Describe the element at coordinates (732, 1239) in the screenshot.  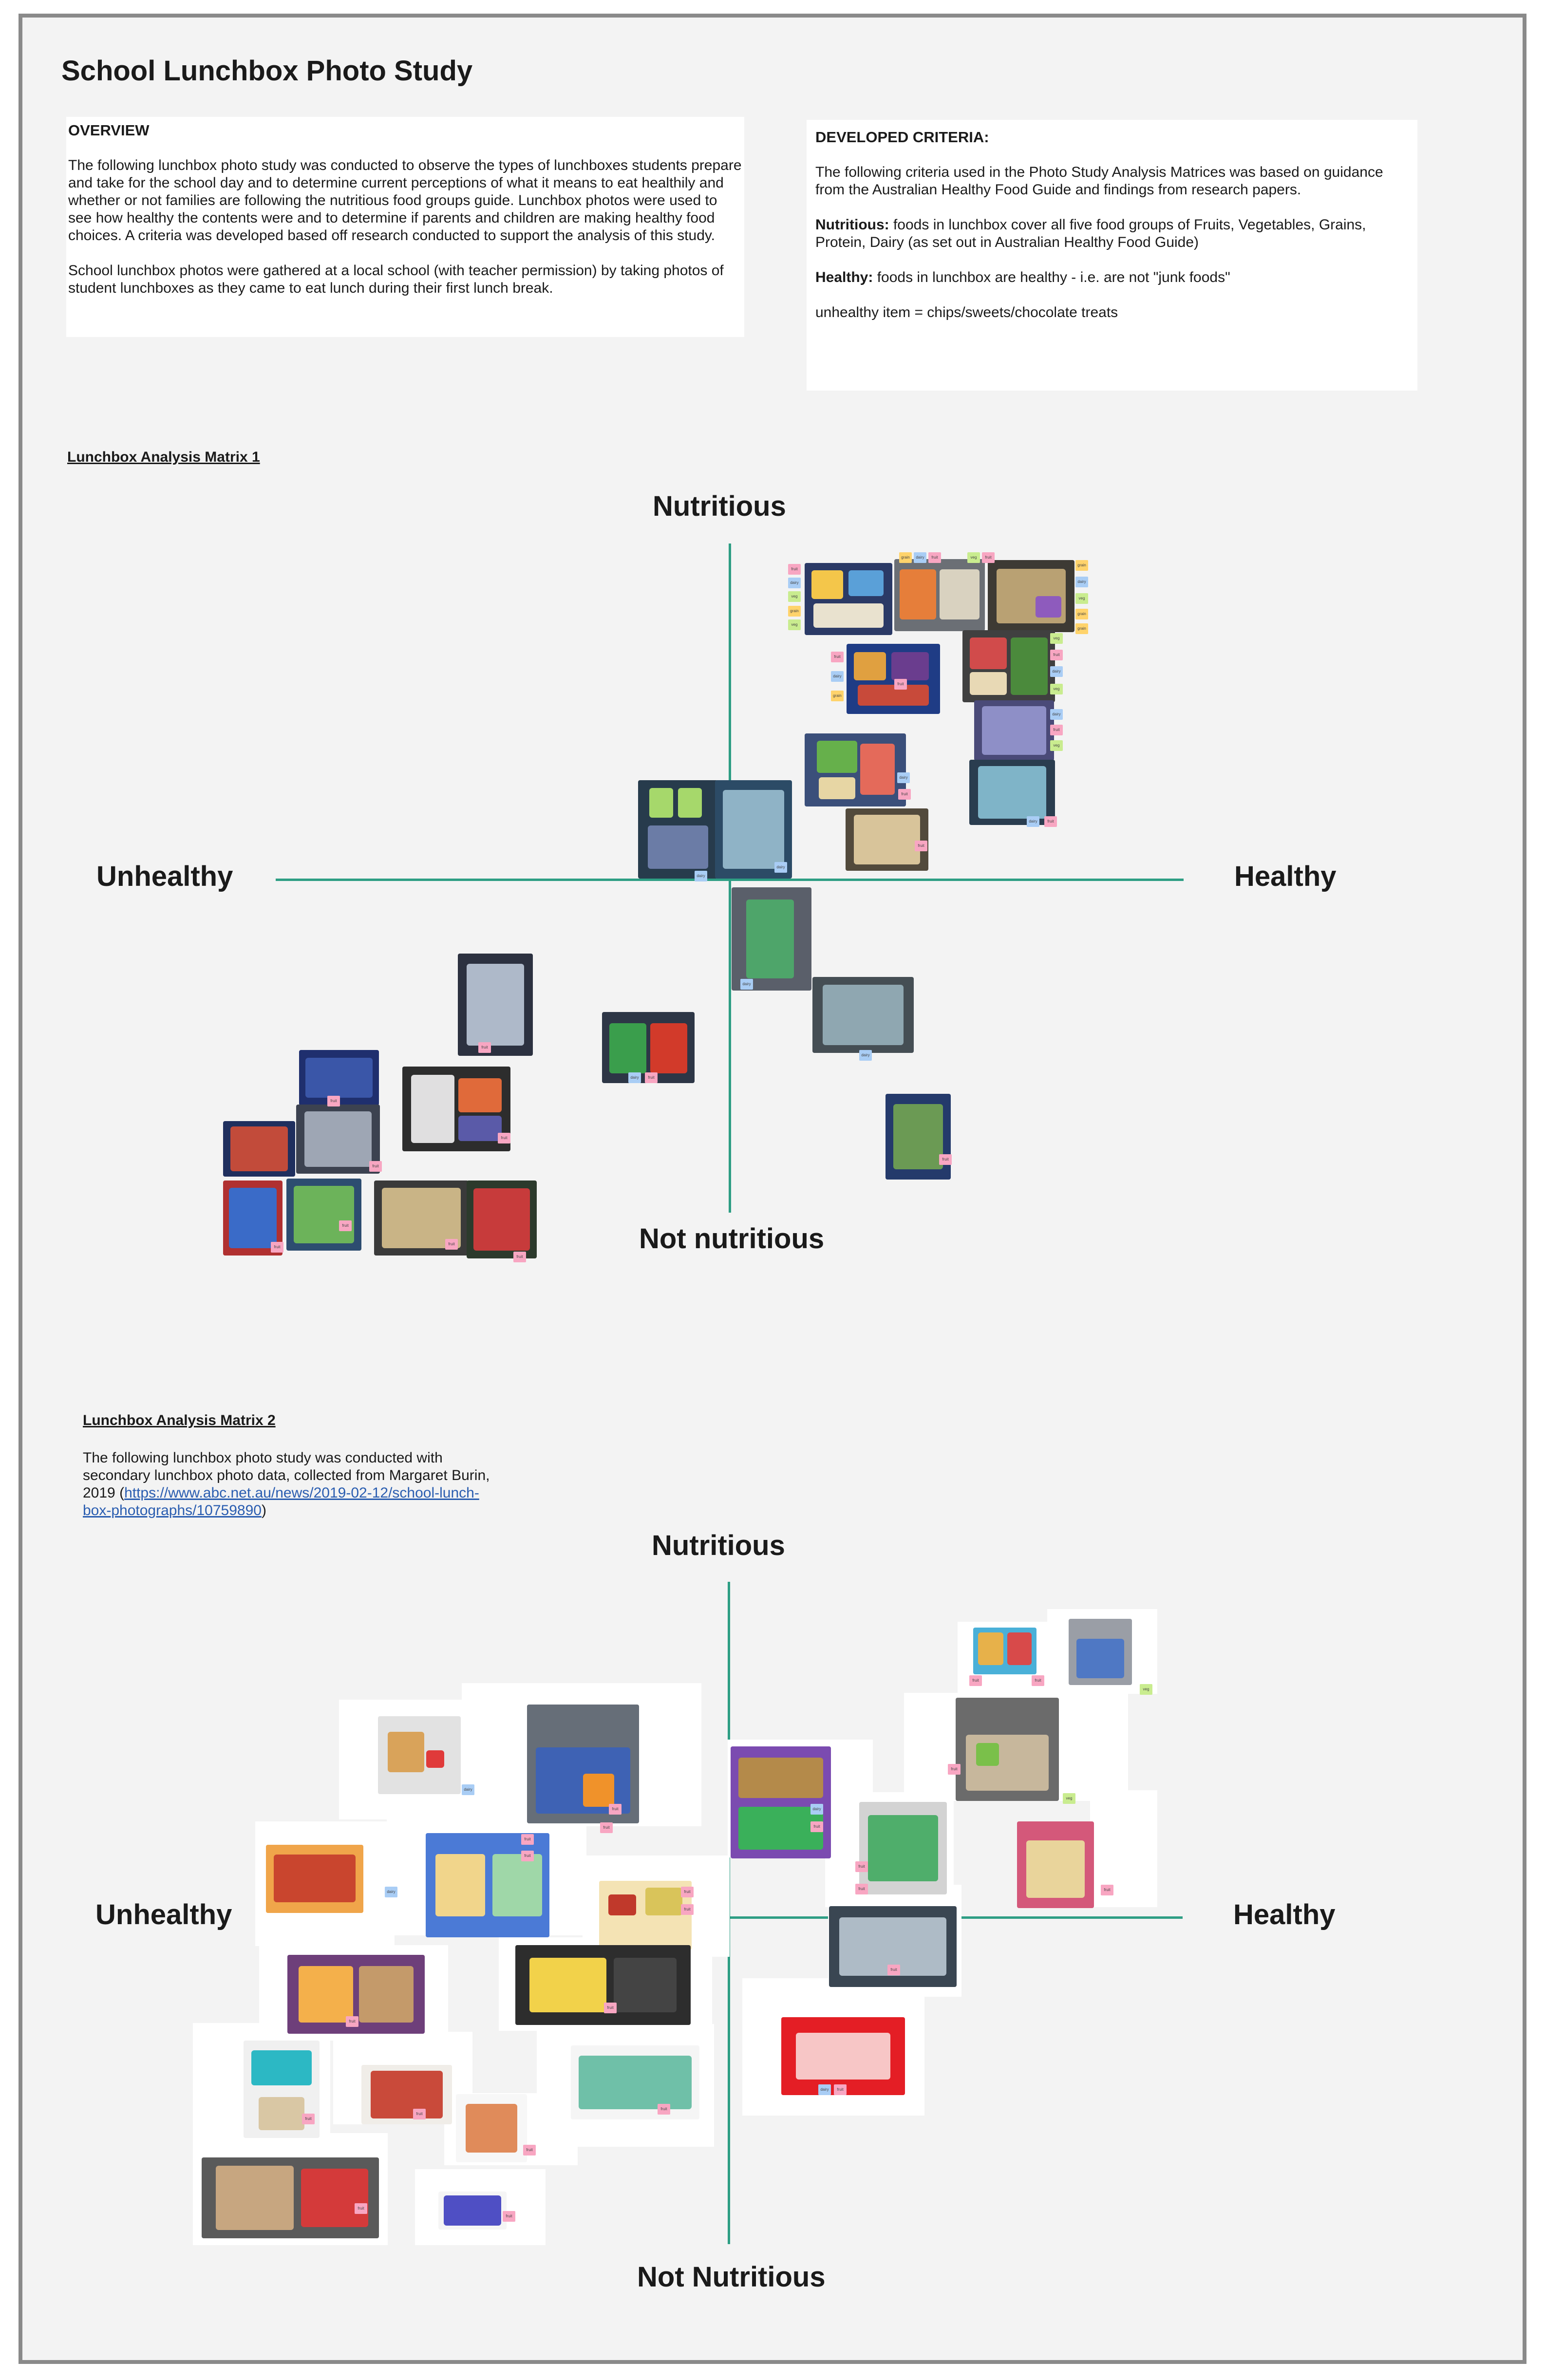
I see `matrix1-label-bottom: Not nutritious` at that location.